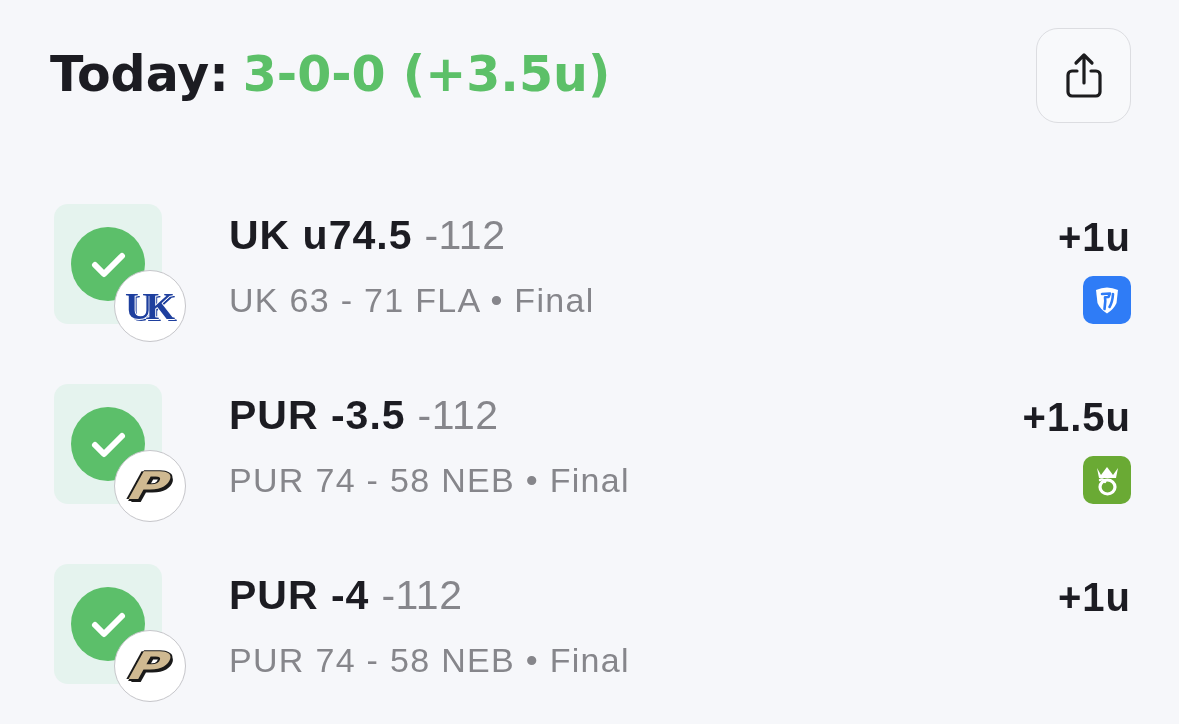 This screenshot has height=724, width=1179. Describe the element at coordinates (1076, 417) in the screenshot. I see `units-result: +1.5u` at that location.